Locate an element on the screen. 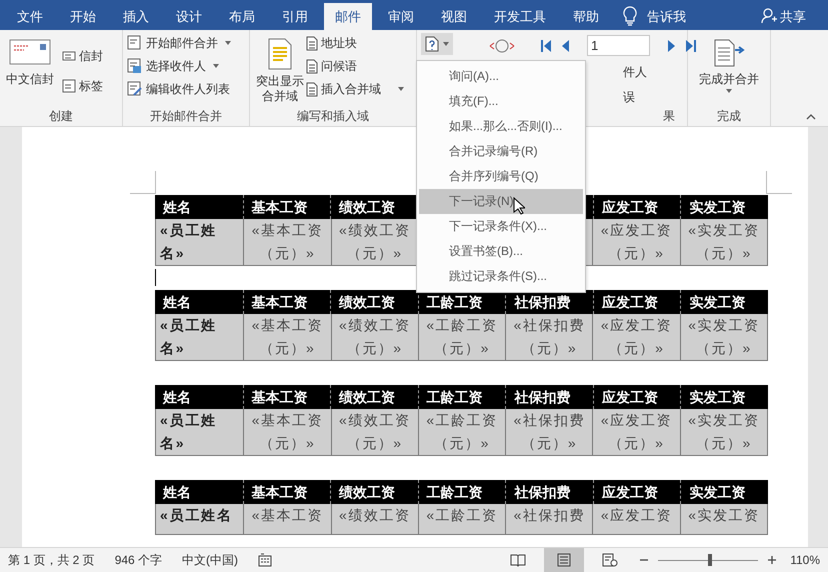 Image resolution: width=828 pixels, height=572 pixels. word-count: 946 个字 is located at coordinates (138, 560).